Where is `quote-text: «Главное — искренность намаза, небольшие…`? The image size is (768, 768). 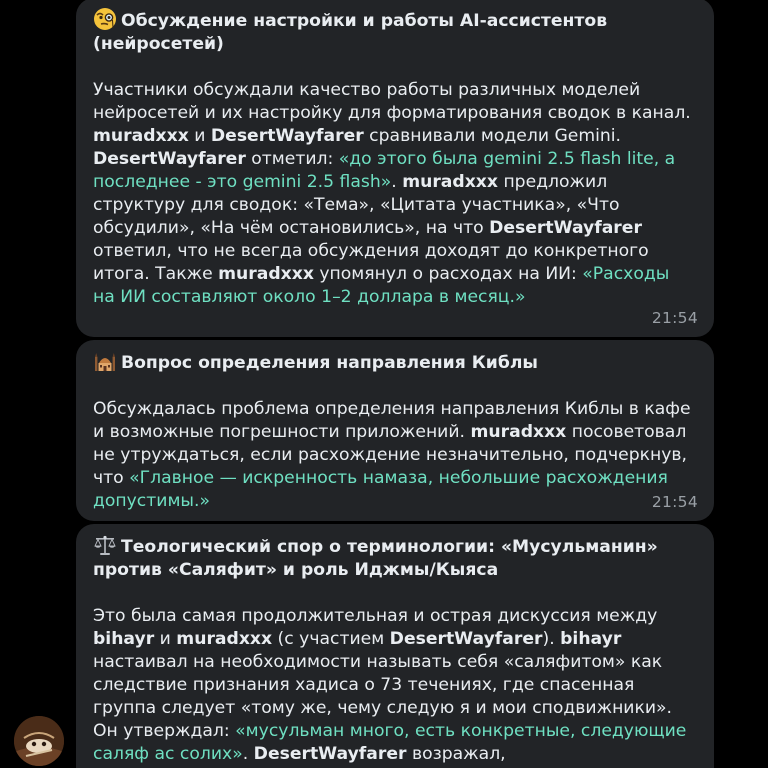
quote-text: «Главное — искренность намаза, небольшие… is located at coordinates (380, 489).